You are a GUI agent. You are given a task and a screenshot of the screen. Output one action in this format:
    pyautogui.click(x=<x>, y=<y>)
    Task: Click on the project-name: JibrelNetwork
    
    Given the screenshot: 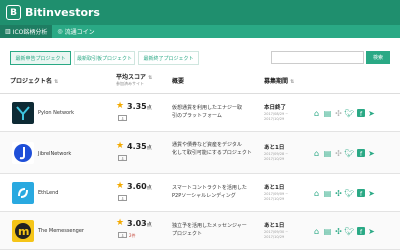 What is the action you would take?
    pyautogui.click(x=54, y=154)
    